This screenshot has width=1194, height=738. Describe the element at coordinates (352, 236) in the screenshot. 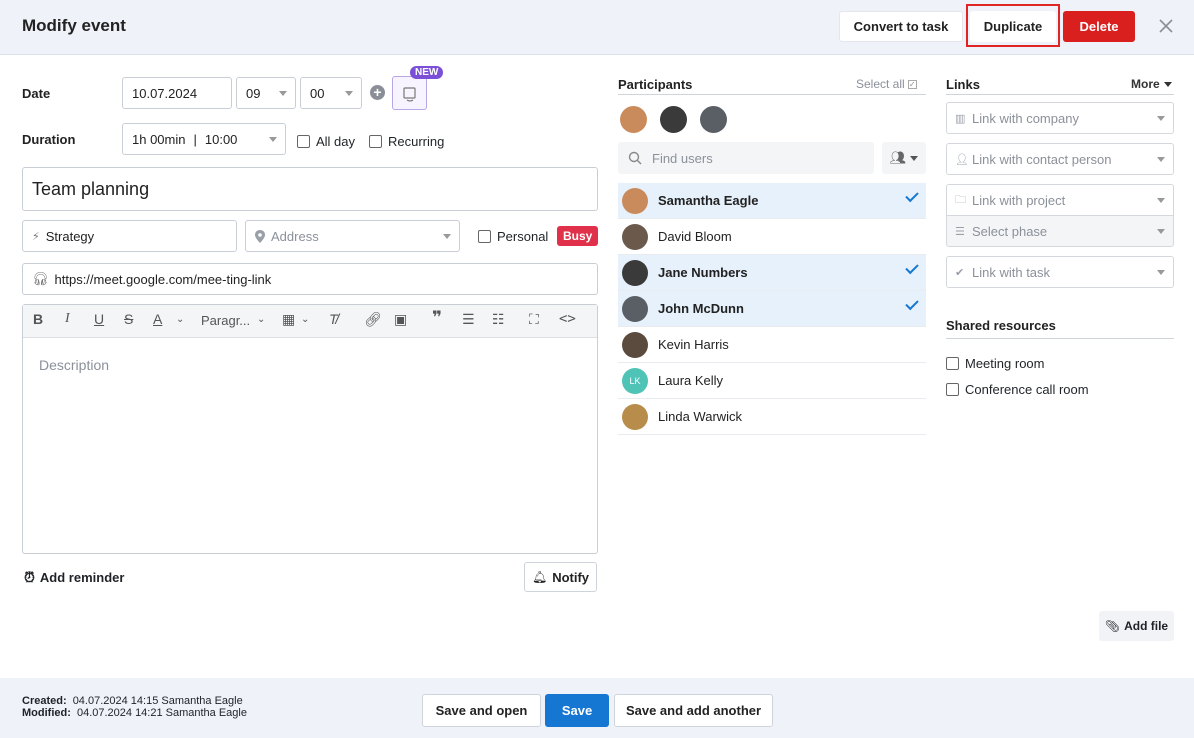

I see `address-input: Address` at that location.